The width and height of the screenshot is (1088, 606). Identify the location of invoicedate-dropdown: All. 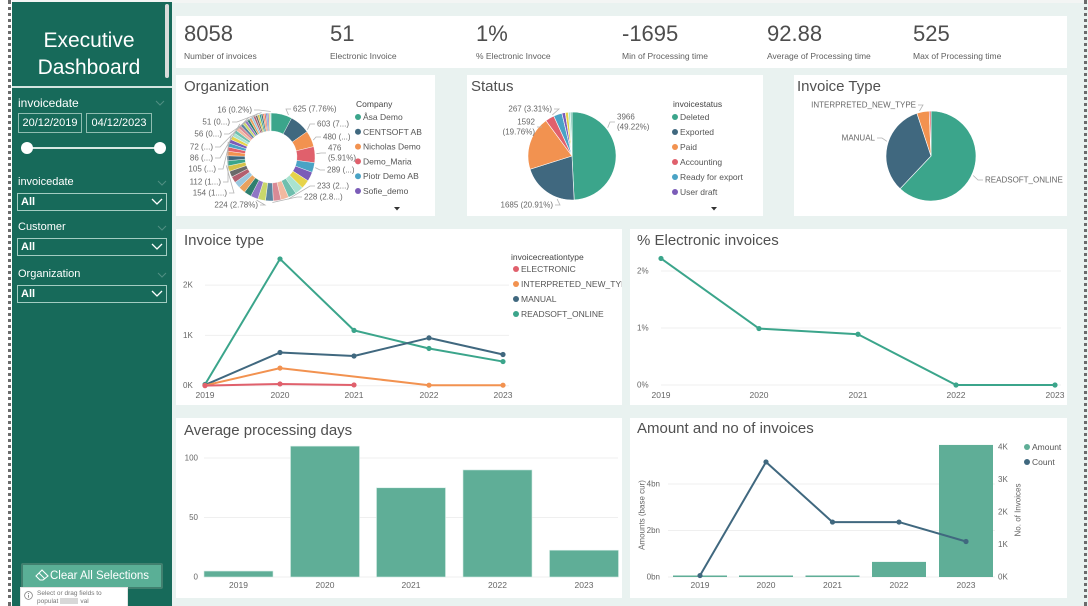
(92, 202).